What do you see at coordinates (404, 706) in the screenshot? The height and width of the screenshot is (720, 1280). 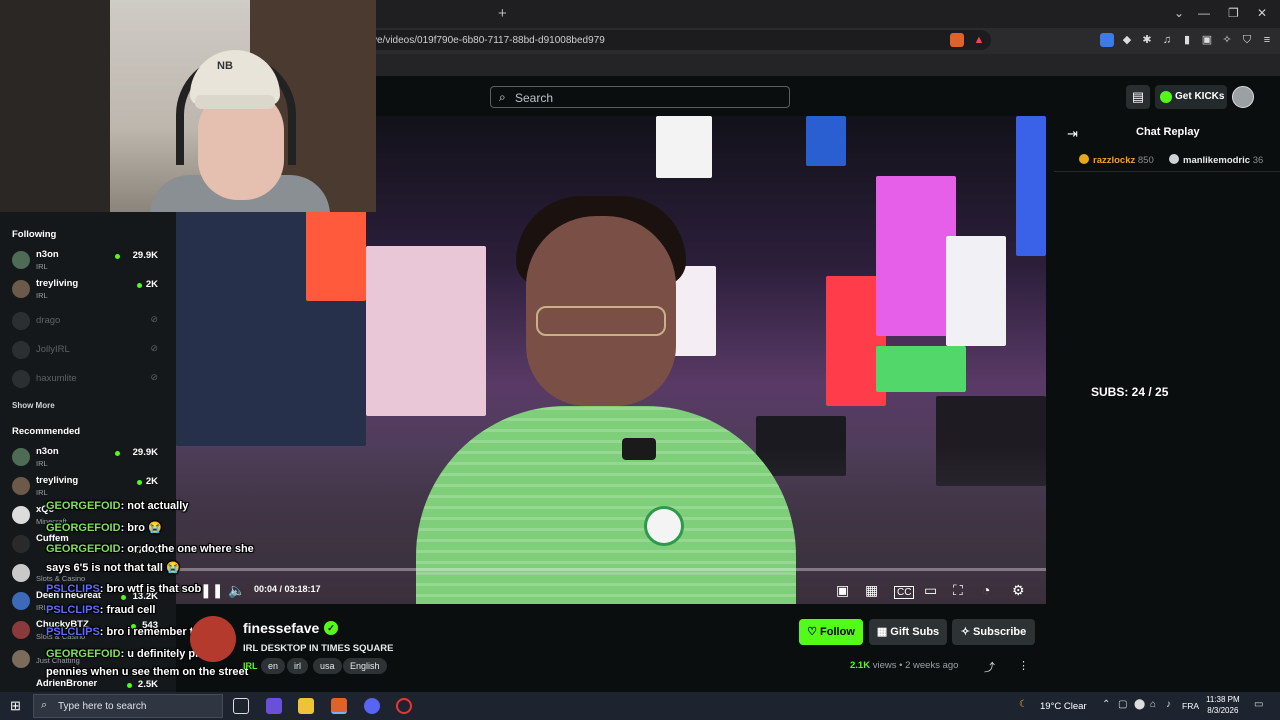 I see `obs-icon` at bounding box center [404, 706].